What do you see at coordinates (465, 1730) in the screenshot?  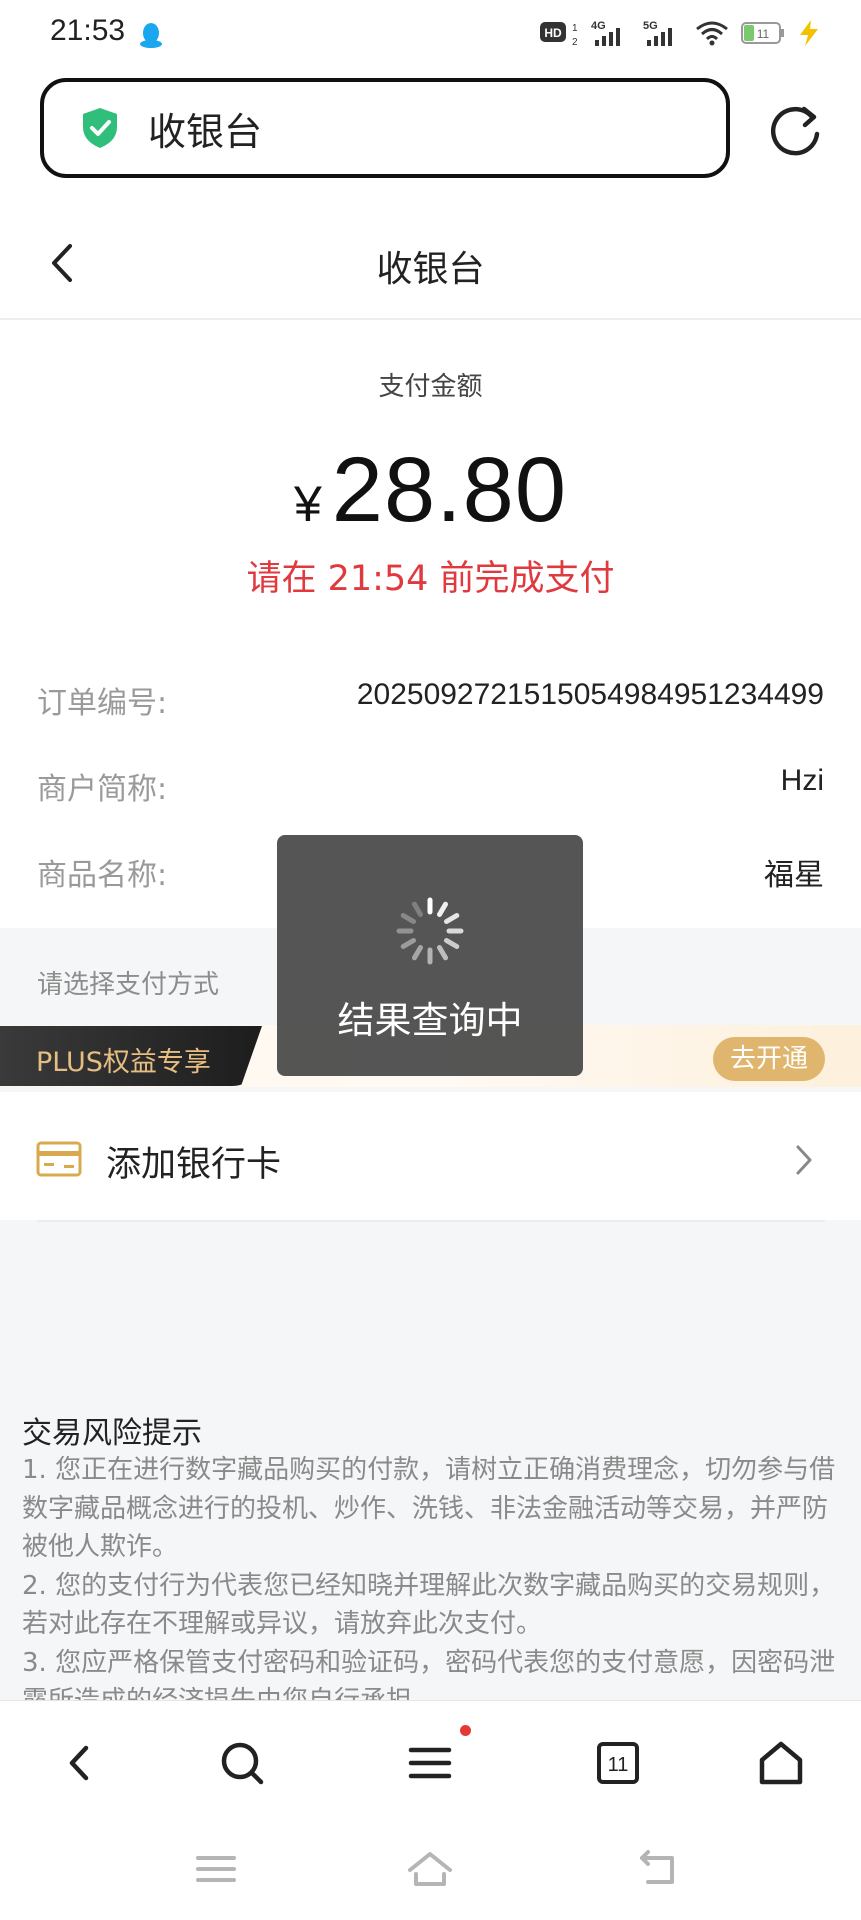 I see `menu-notification-dot` at bounding box center [465, 1730].